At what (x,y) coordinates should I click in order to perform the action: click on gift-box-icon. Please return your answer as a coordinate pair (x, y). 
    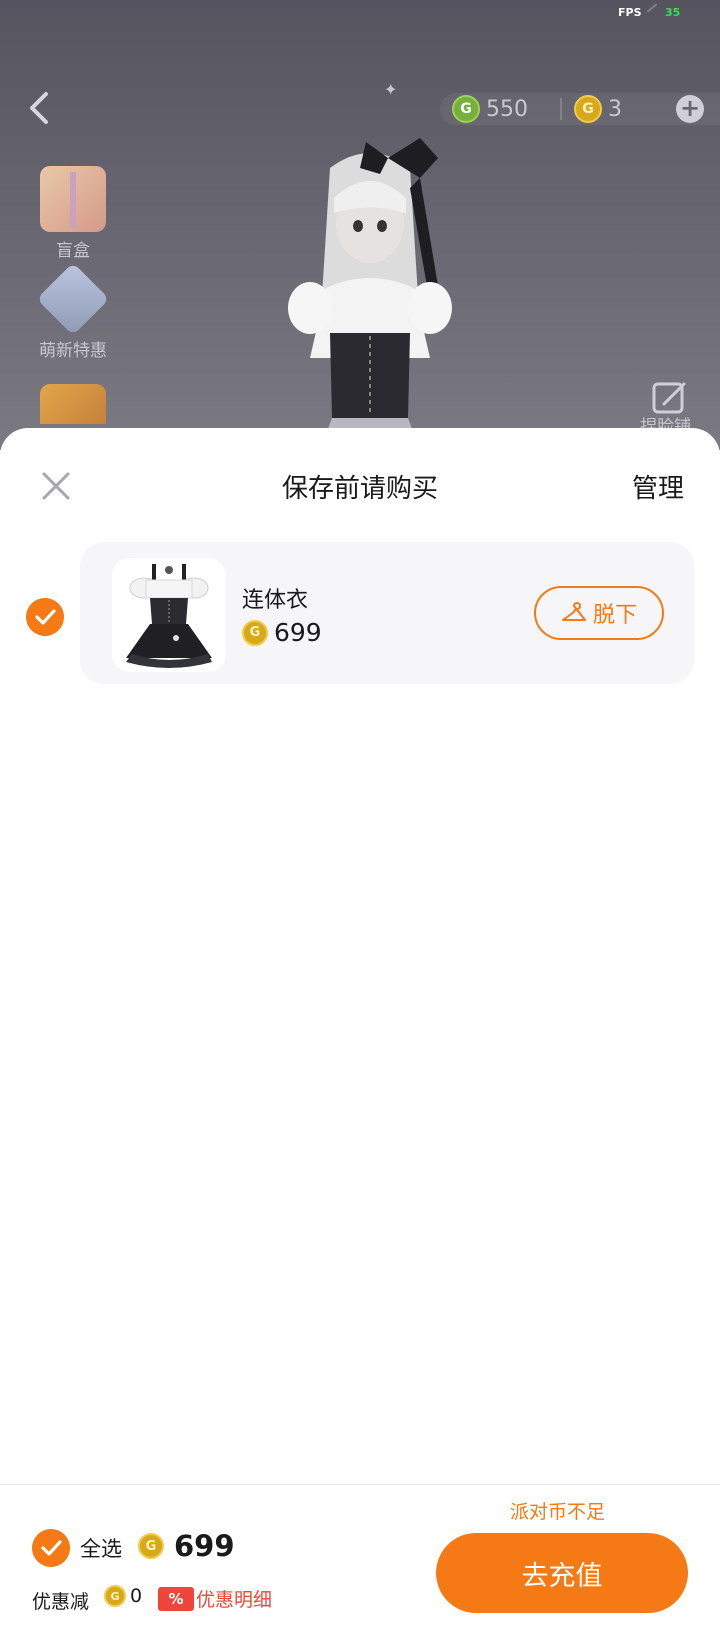
    Looking at the image, I should click on (73, 199).